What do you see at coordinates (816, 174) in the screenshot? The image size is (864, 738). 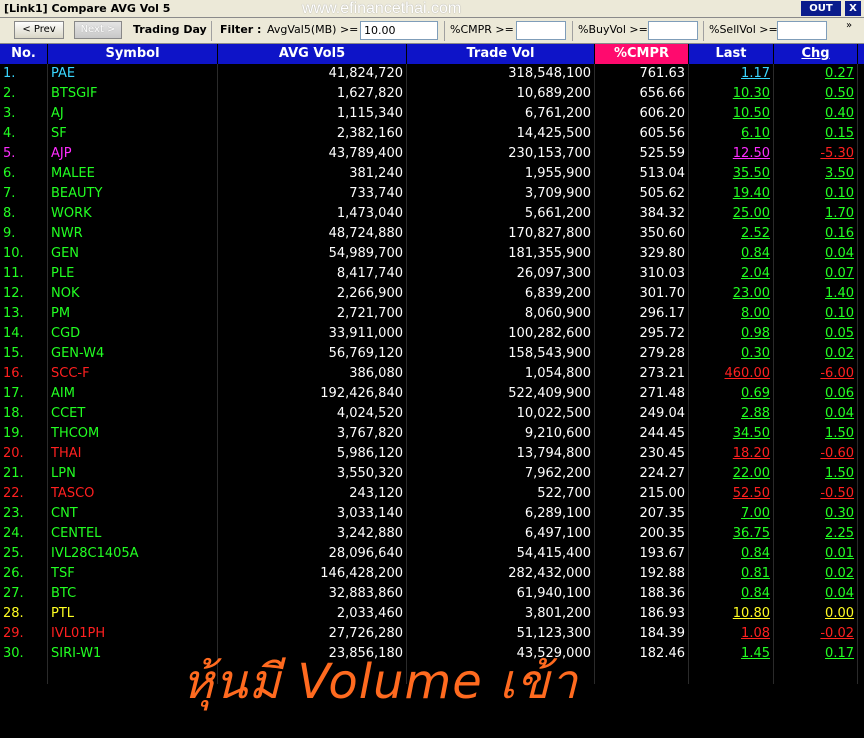 I see `cell-chg: 3.50` at bounding box center [816, 174].